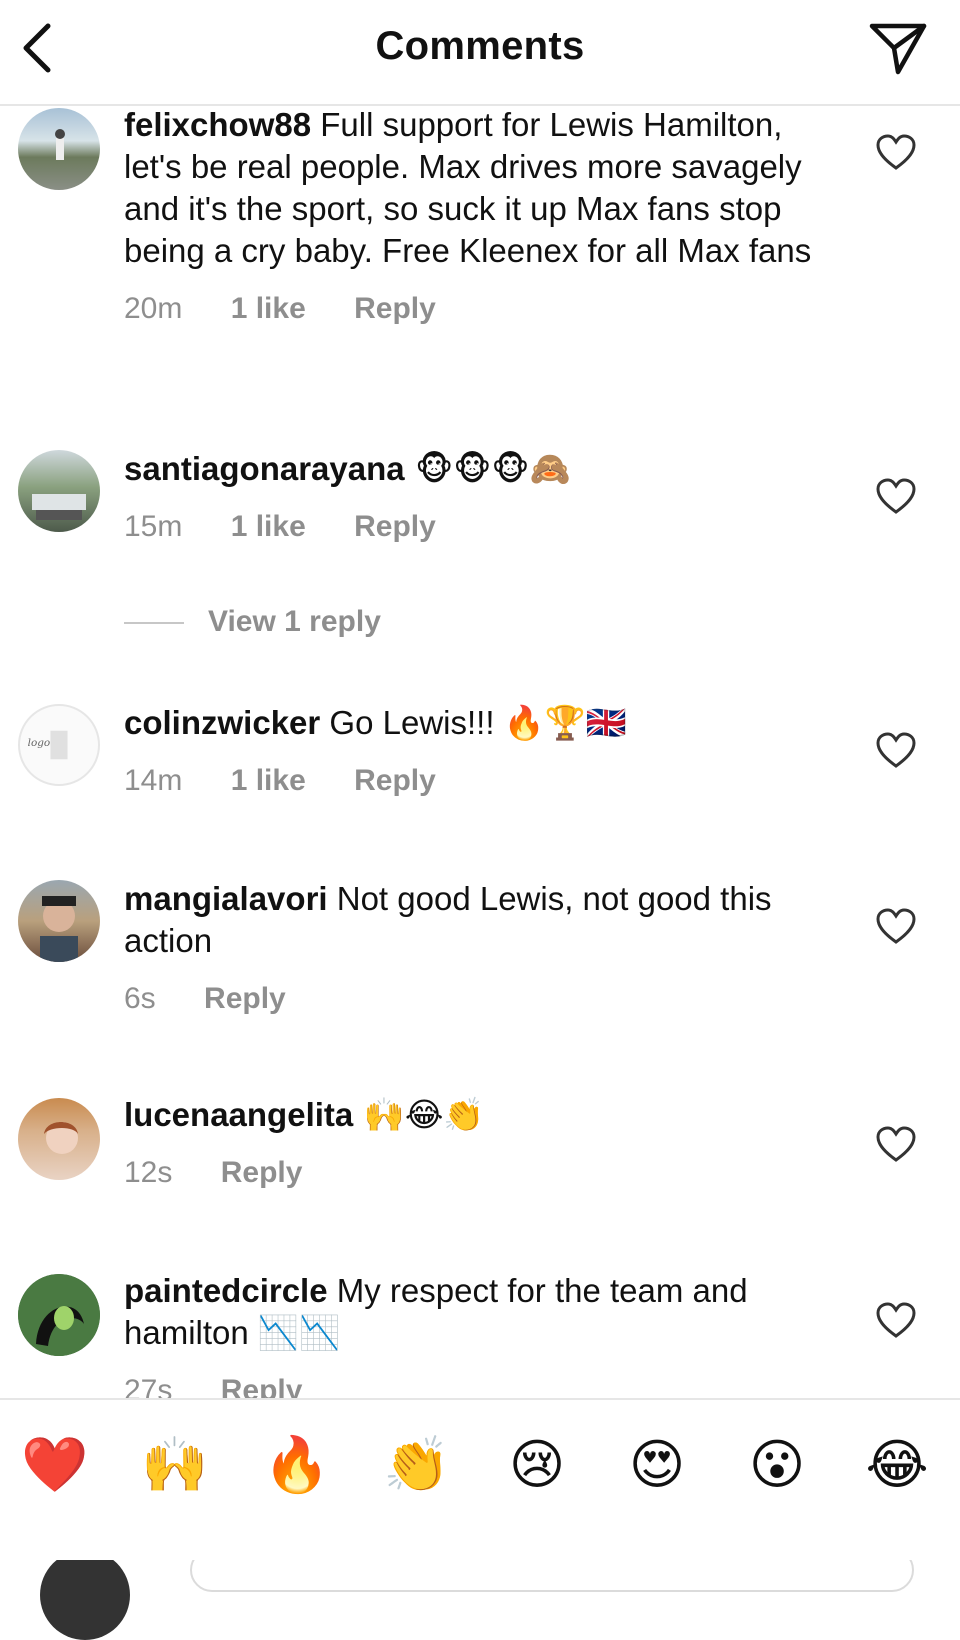 This screenshot has height=1640, width=960. I want to click on comment-username: santiagonarayana, so click(264, 468).